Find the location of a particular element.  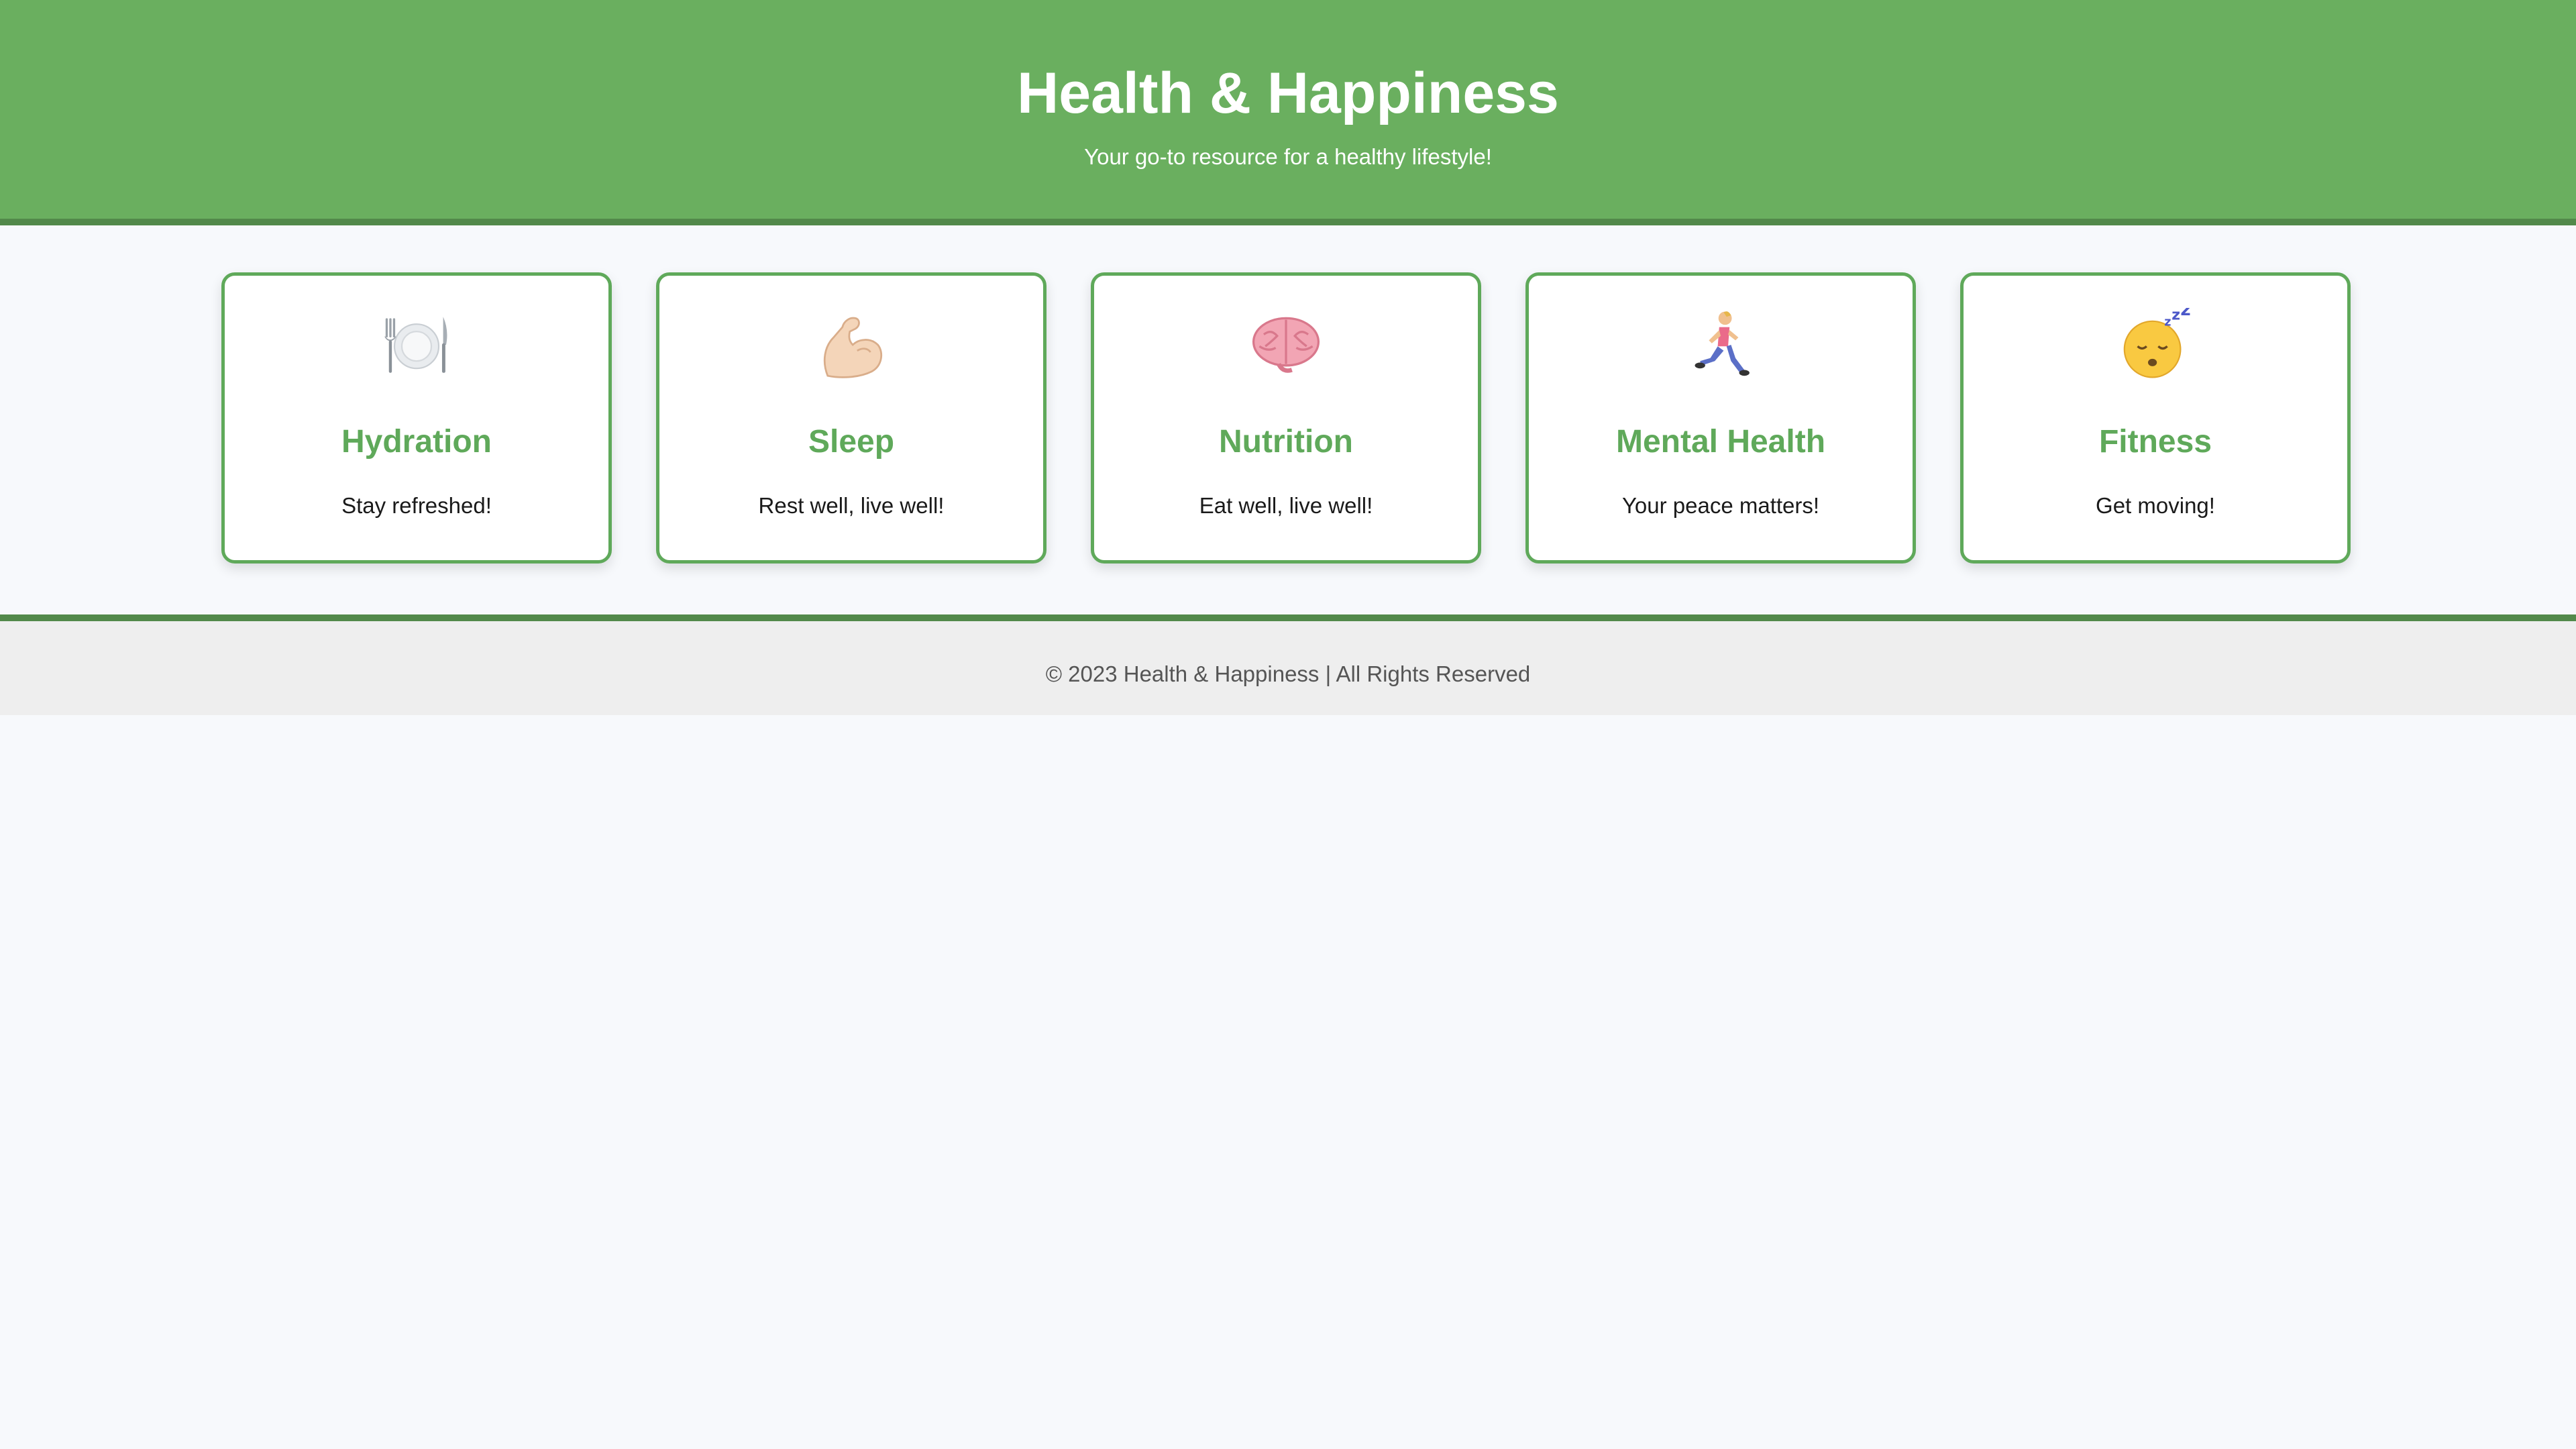

card-title: Sleep is located at coordinates (851, 442).